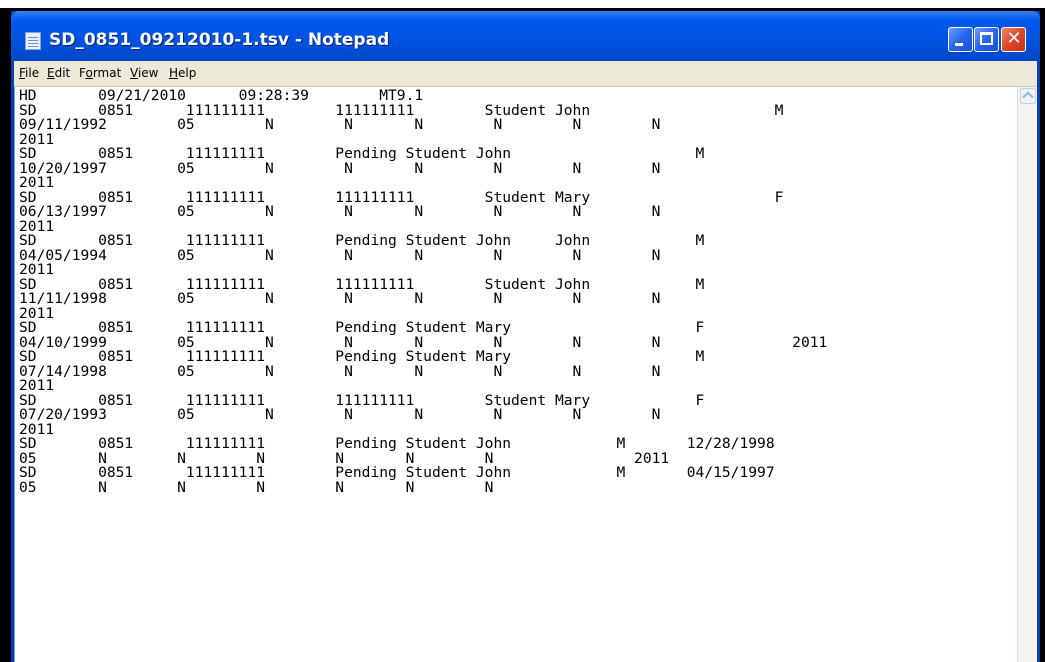 This screenshot has height=662, width=1045. What do you see at coordinates (340, 168) in the screenshot?
I see `text-line: 10/20/1997 05 N N N N N N` at bounding box center [340, 168].